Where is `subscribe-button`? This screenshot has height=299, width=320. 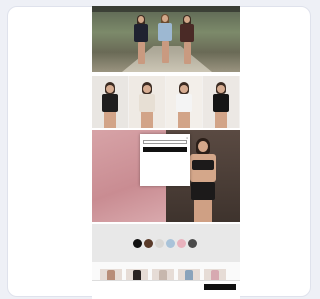 subscribe-button is located at coordinates (165, 149).